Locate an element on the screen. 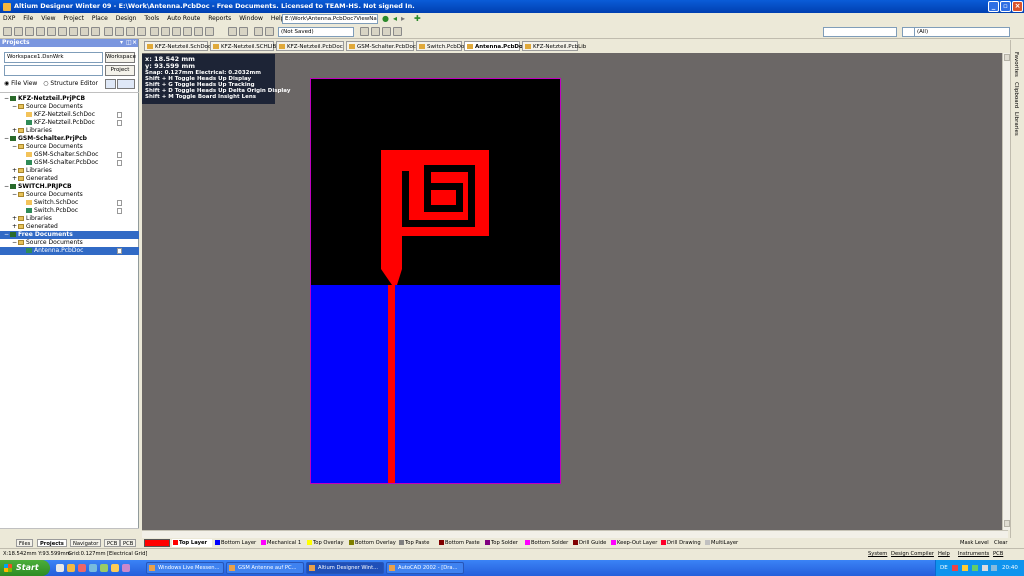 The height and width of the screenshot is (576, 1024). refresh-icon is located at coordinates (110, 84).